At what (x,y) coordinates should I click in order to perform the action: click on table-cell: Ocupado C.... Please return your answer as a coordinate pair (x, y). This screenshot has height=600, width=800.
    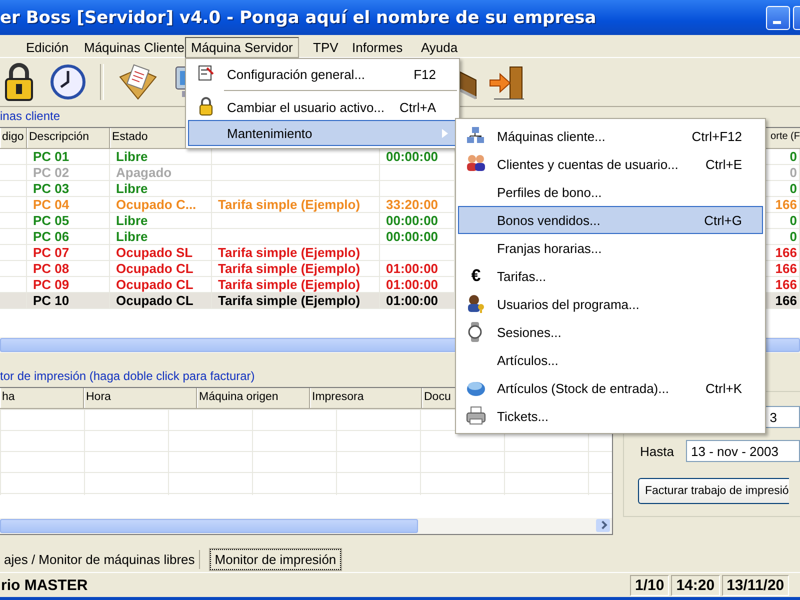
    Looking at the image, I should click on (161, 205).